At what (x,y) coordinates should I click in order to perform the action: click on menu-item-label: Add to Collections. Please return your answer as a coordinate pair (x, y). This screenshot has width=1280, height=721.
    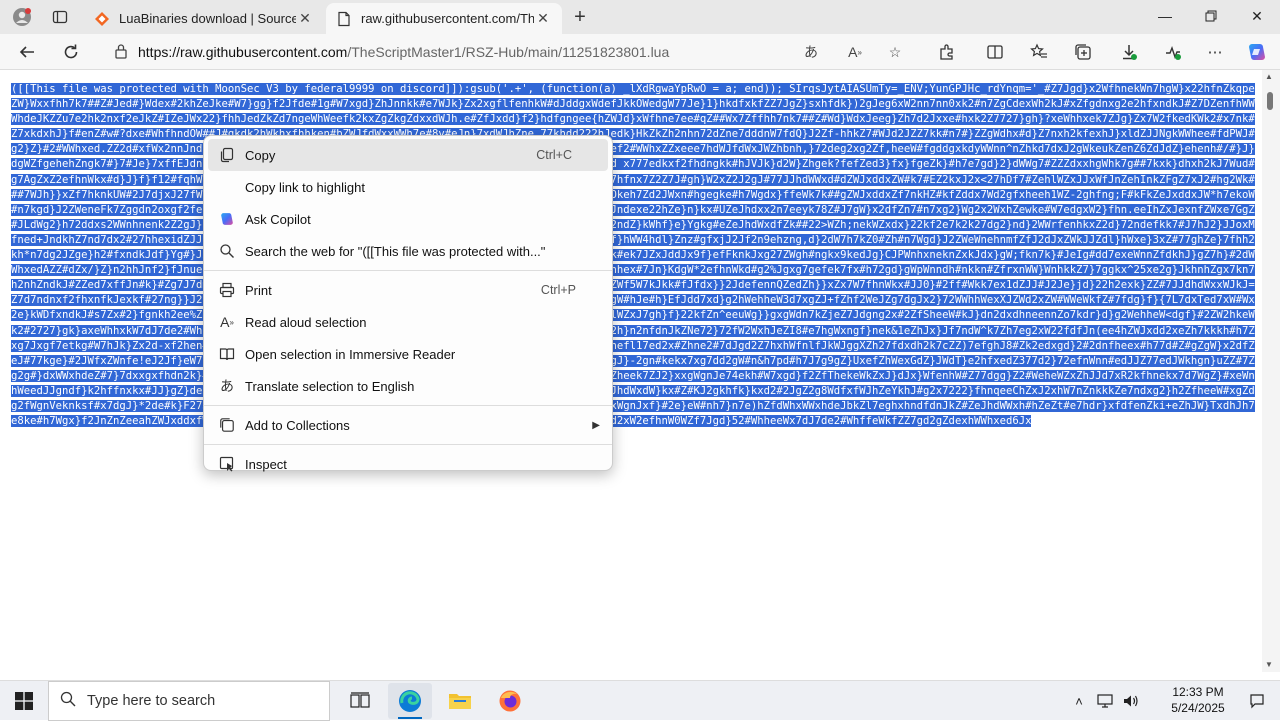
    Looking at the image, I should click on (297, 425).